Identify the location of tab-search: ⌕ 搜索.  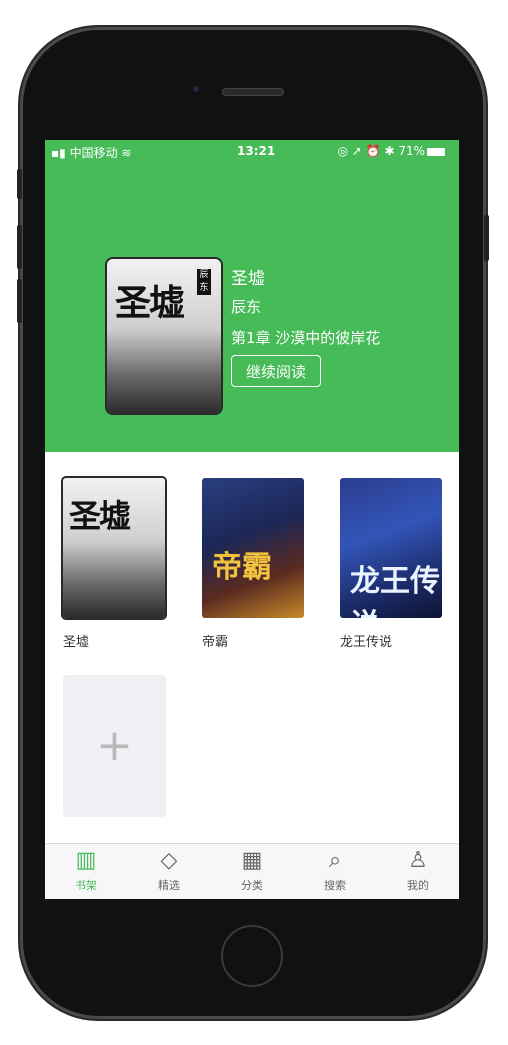
(335, 871).